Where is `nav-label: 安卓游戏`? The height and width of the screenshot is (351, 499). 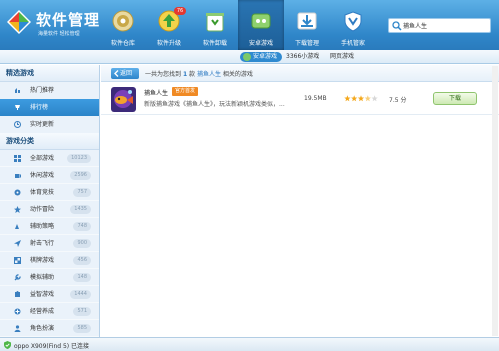
nav-label: 安卓游戏 is located at coordinates (260, 43).